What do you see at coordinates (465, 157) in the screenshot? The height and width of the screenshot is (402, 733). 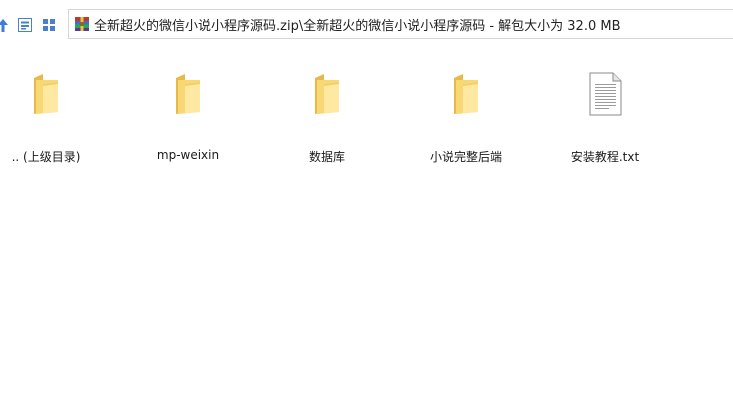 I see `file-name: 小说完整后端` at bounding box center [465, 157].